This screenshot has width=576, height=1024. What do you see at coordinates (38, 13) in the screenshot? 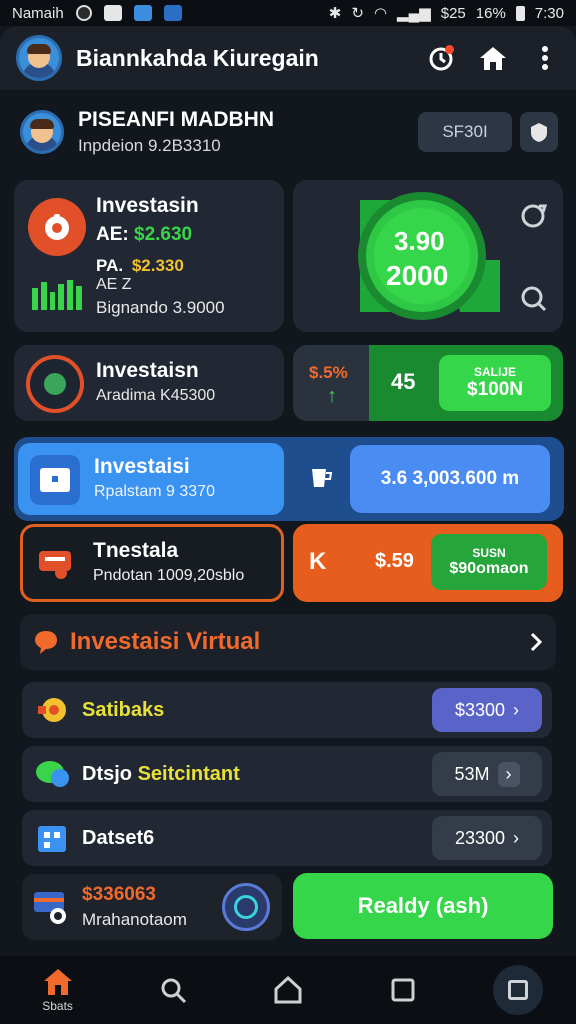
I see `carrier-label: Namaih` at bounding box center [38, 13].